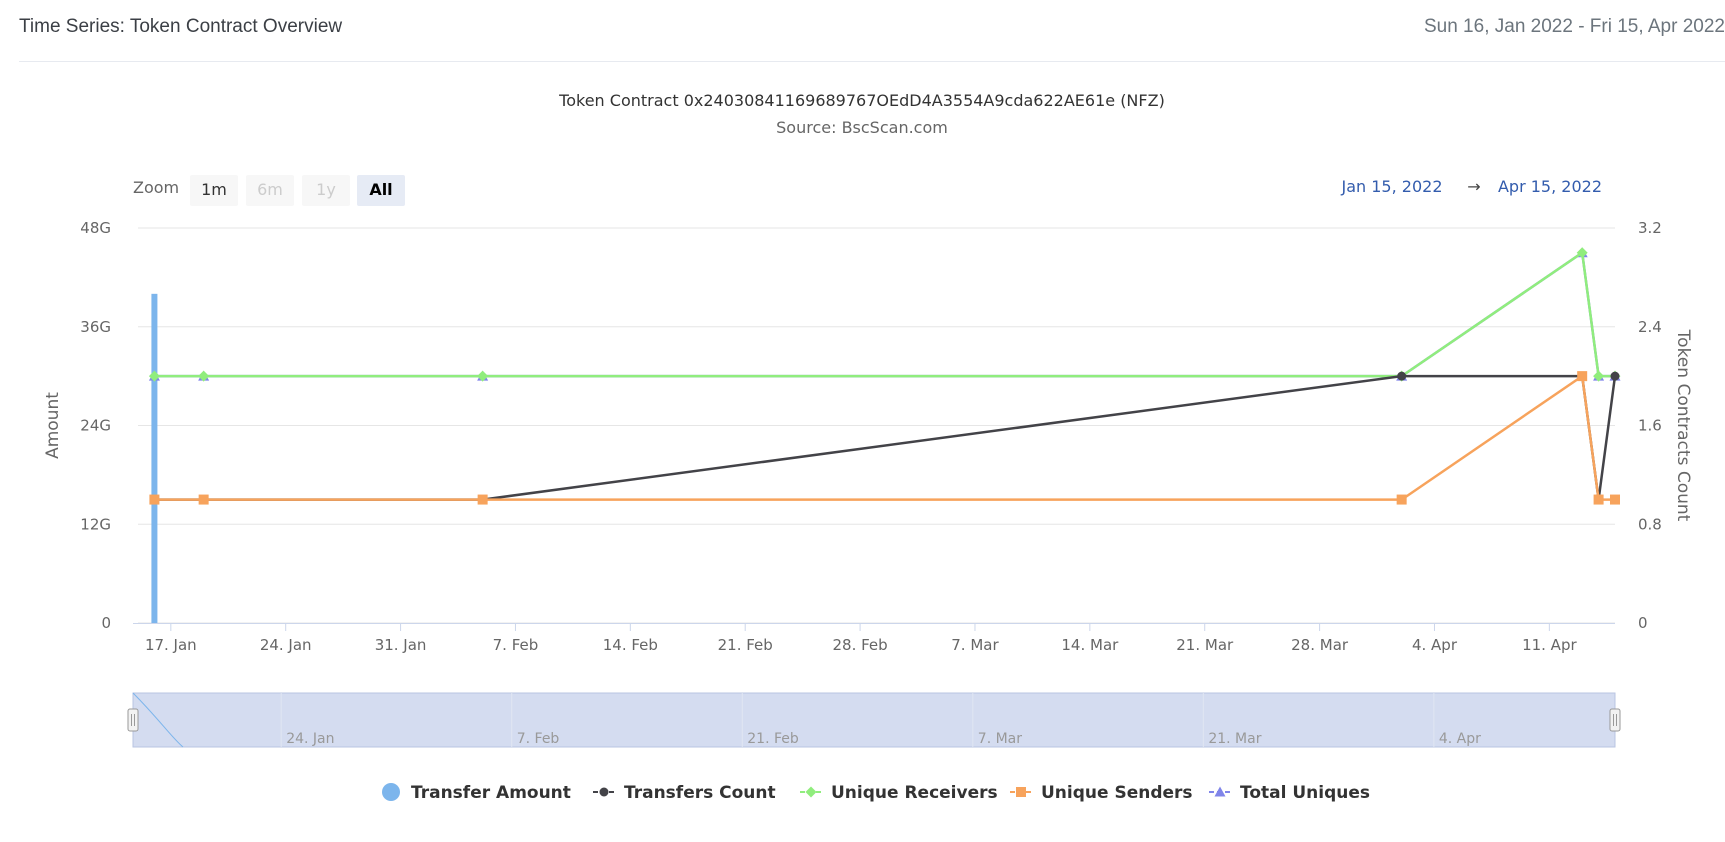 Image resolution: width=1725 pixels, height=842 pixels. I want to click on legend-label: Total Uniques, so click(1305, 793).